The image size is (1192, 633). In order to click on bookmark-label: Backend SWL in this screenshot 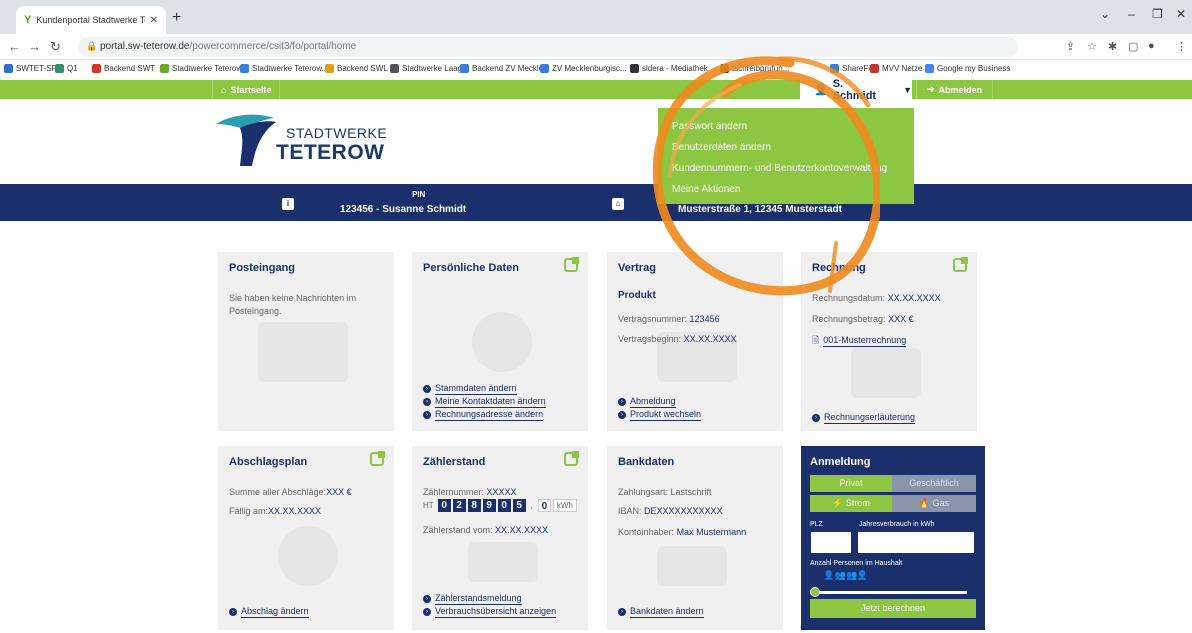, I will do `click(362, 68)`.